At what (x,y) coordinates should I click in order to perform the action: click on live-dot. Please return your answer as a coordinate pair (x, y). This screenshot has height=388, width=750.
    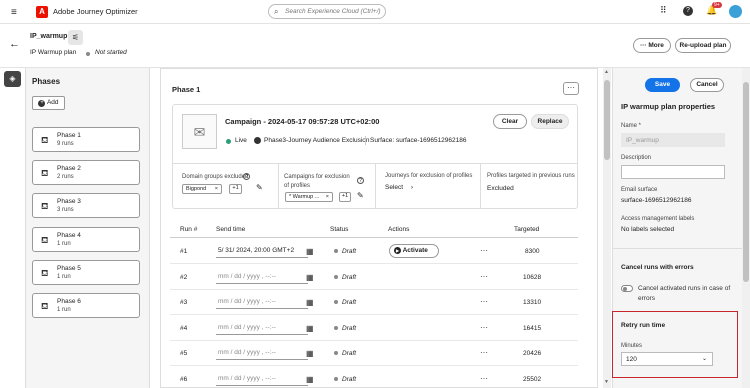
    Looking at the image, I should click on (228, 141).